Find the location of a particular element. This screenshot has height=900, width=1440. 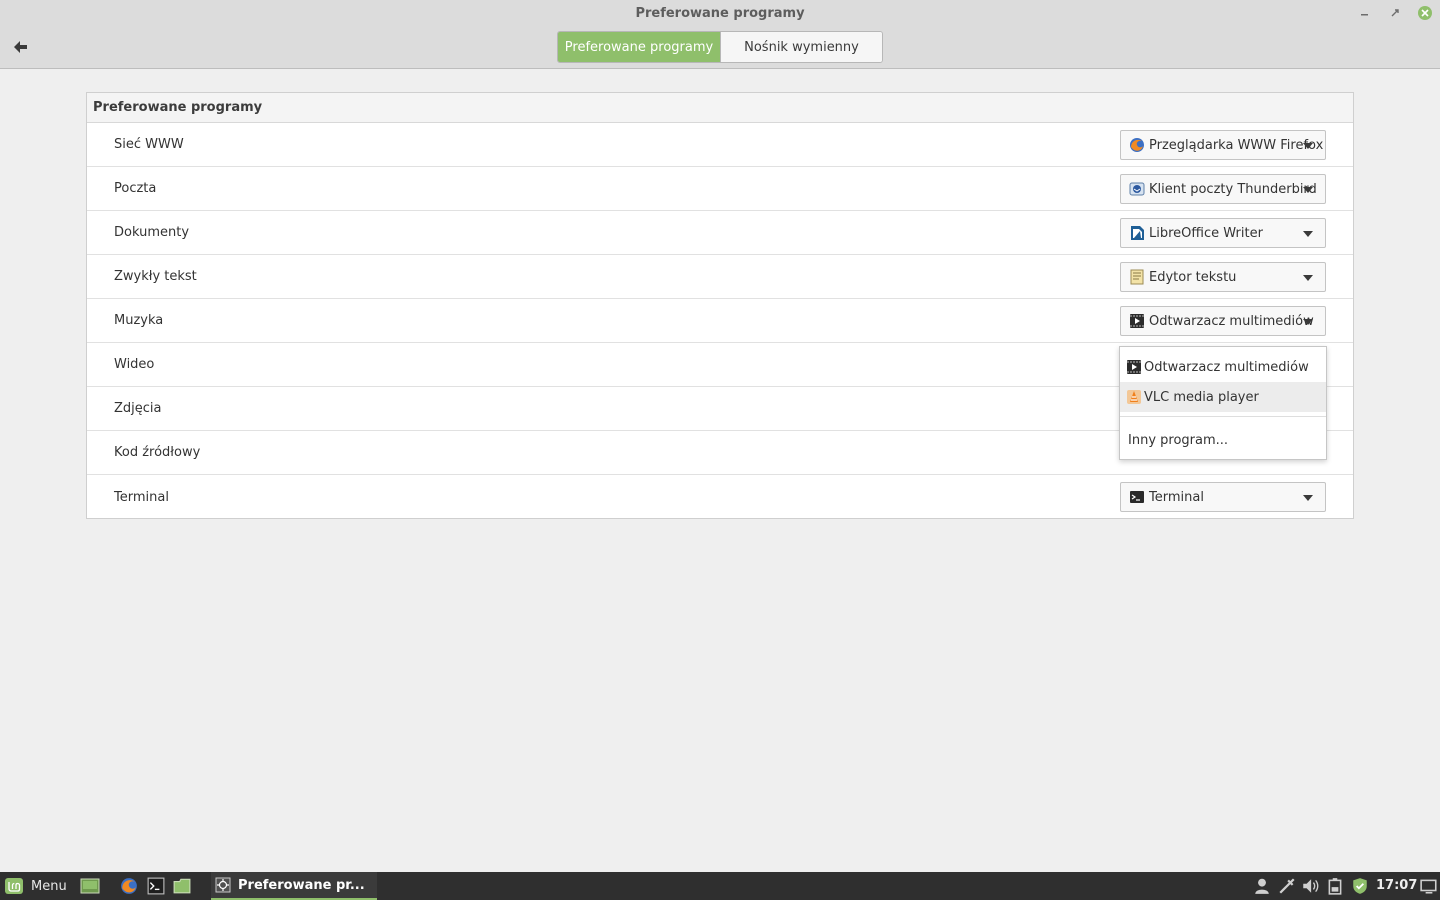

dropdown-item-label: Odtwarzacz multimediów is located at coordinates (1226, 367).